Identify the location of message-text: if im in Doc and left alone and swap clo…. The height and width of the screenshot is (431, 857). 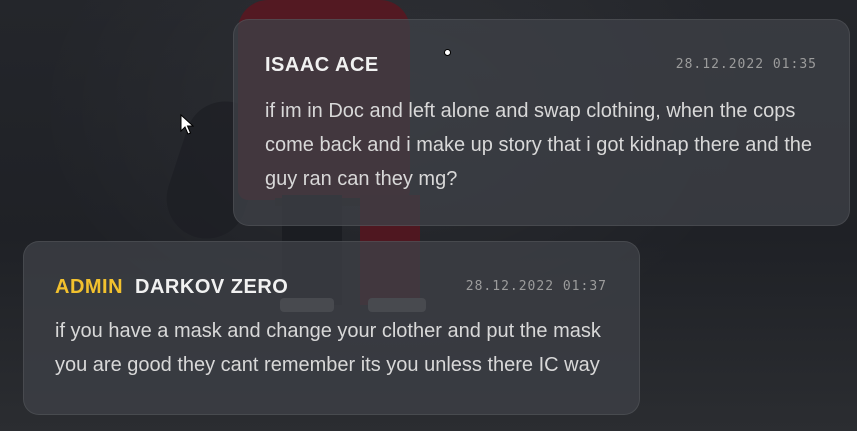
(538, 145).